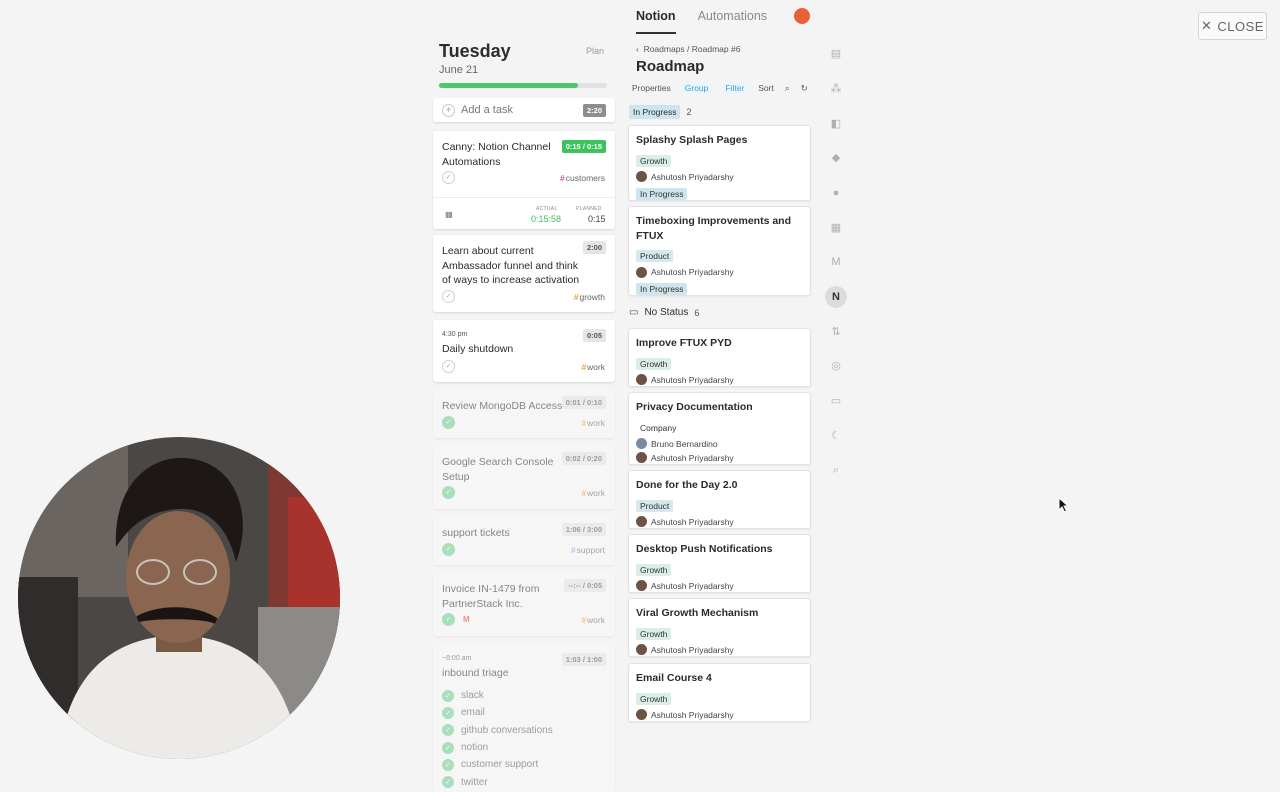 This screenshot has width=1280, height=792. I want to click on trello-icon: ◧, so click(836, 124).